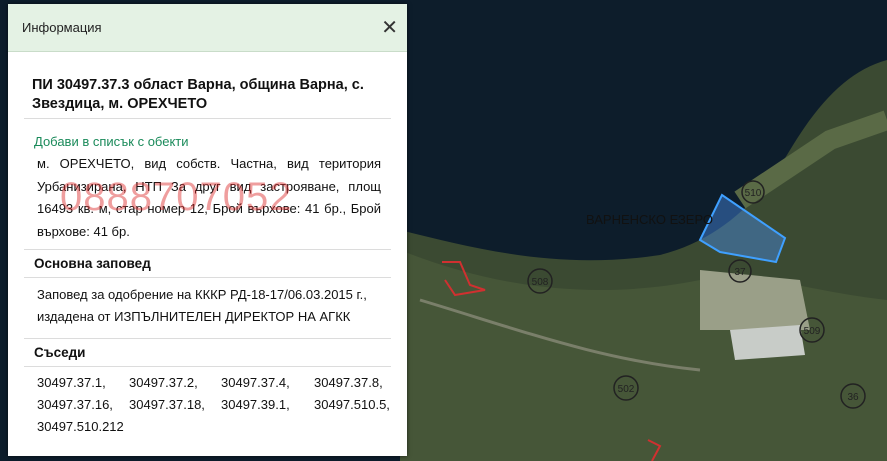 The image size is (887, 461). I want to click on add-to-list-link: Добави в списък с обекти, so click(207, 134).